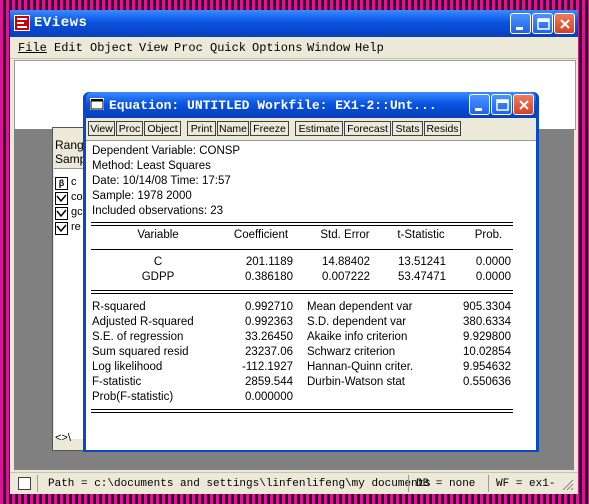 This screenshot has width=589, height=504. What do you see at coordinates (277, 48) in the screenshot?
I see `menu-options: Options` at bounding box center [277, 48].